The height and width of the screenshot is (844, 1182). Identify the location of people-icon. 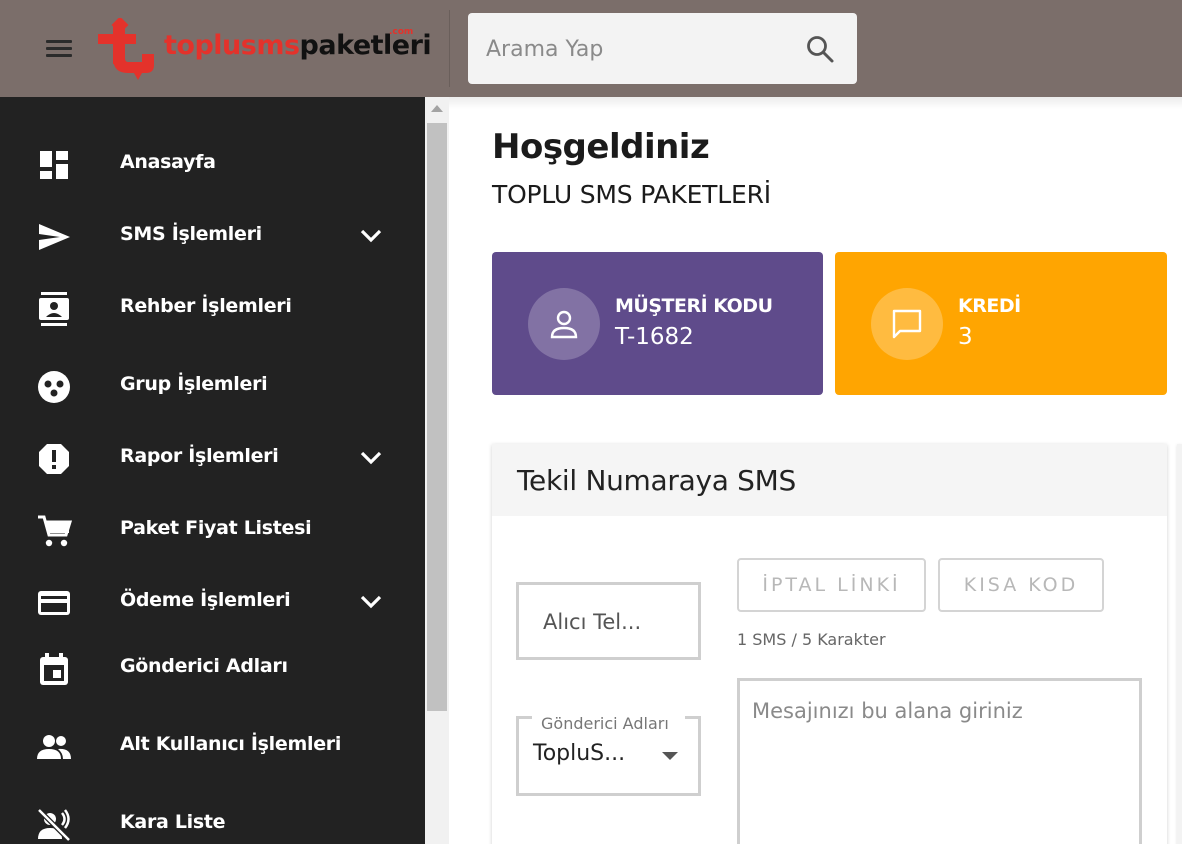
(54, 747).